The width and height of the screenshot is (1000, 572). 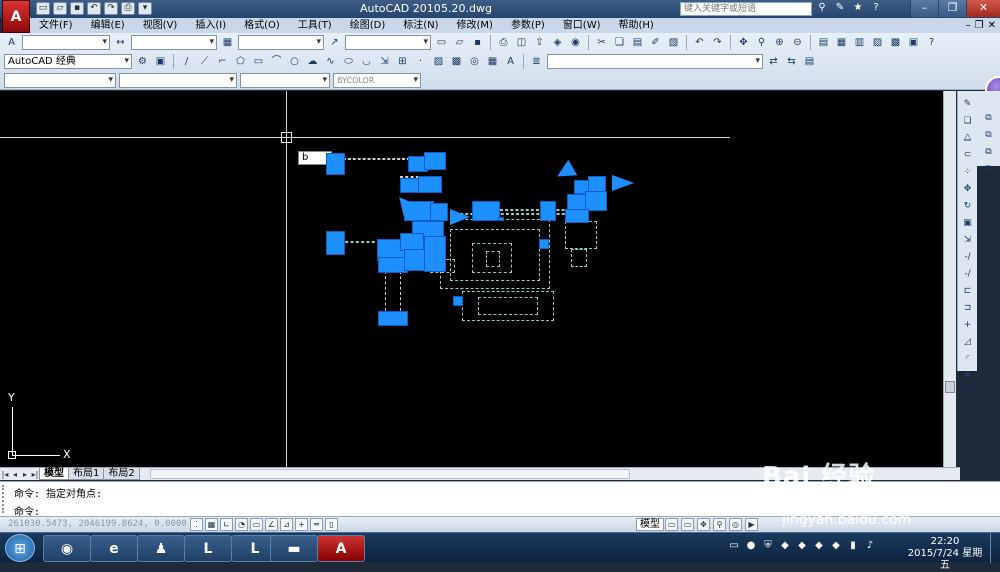 What do you see at coordinates (5, 499) in the screenshot?
I see `command-line-grip` at bounding box center [5, 499].